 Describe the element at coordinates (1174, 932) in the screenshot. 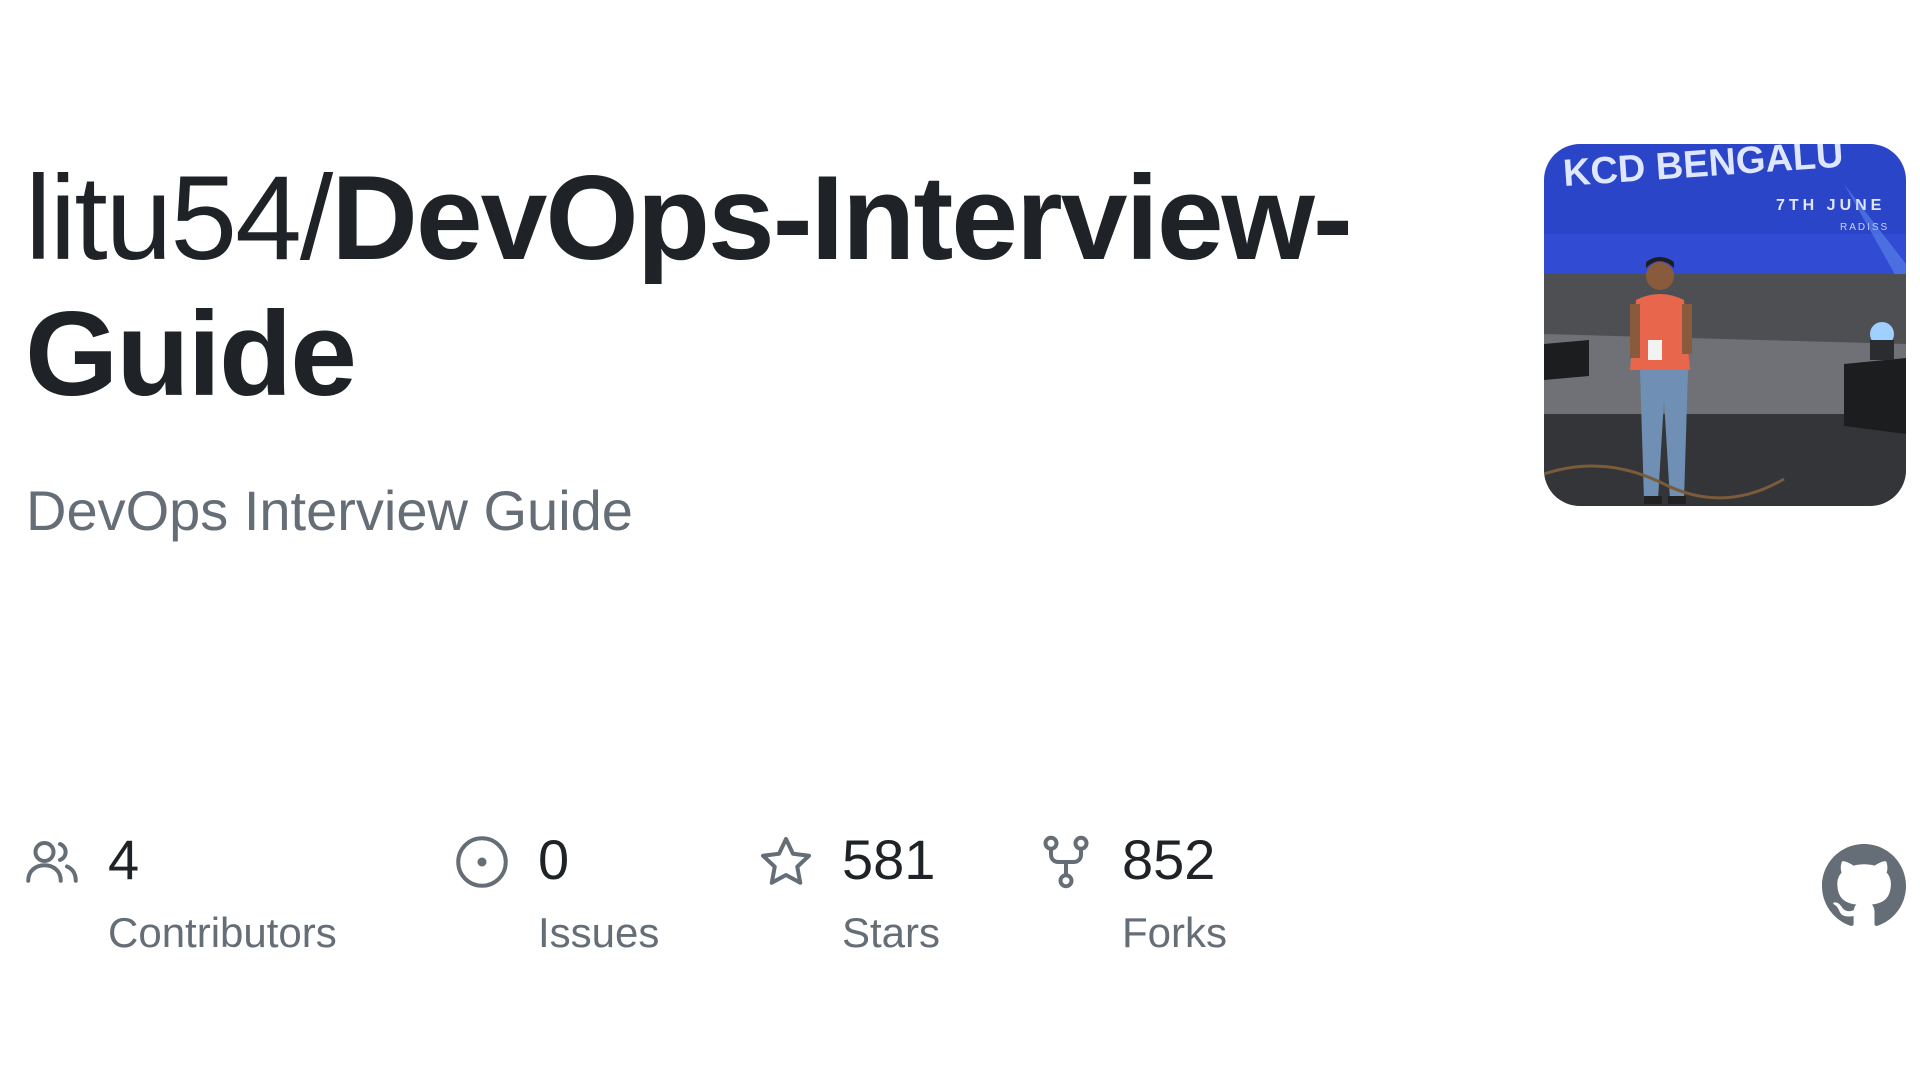

I see `forks-label: Forks` at that location.